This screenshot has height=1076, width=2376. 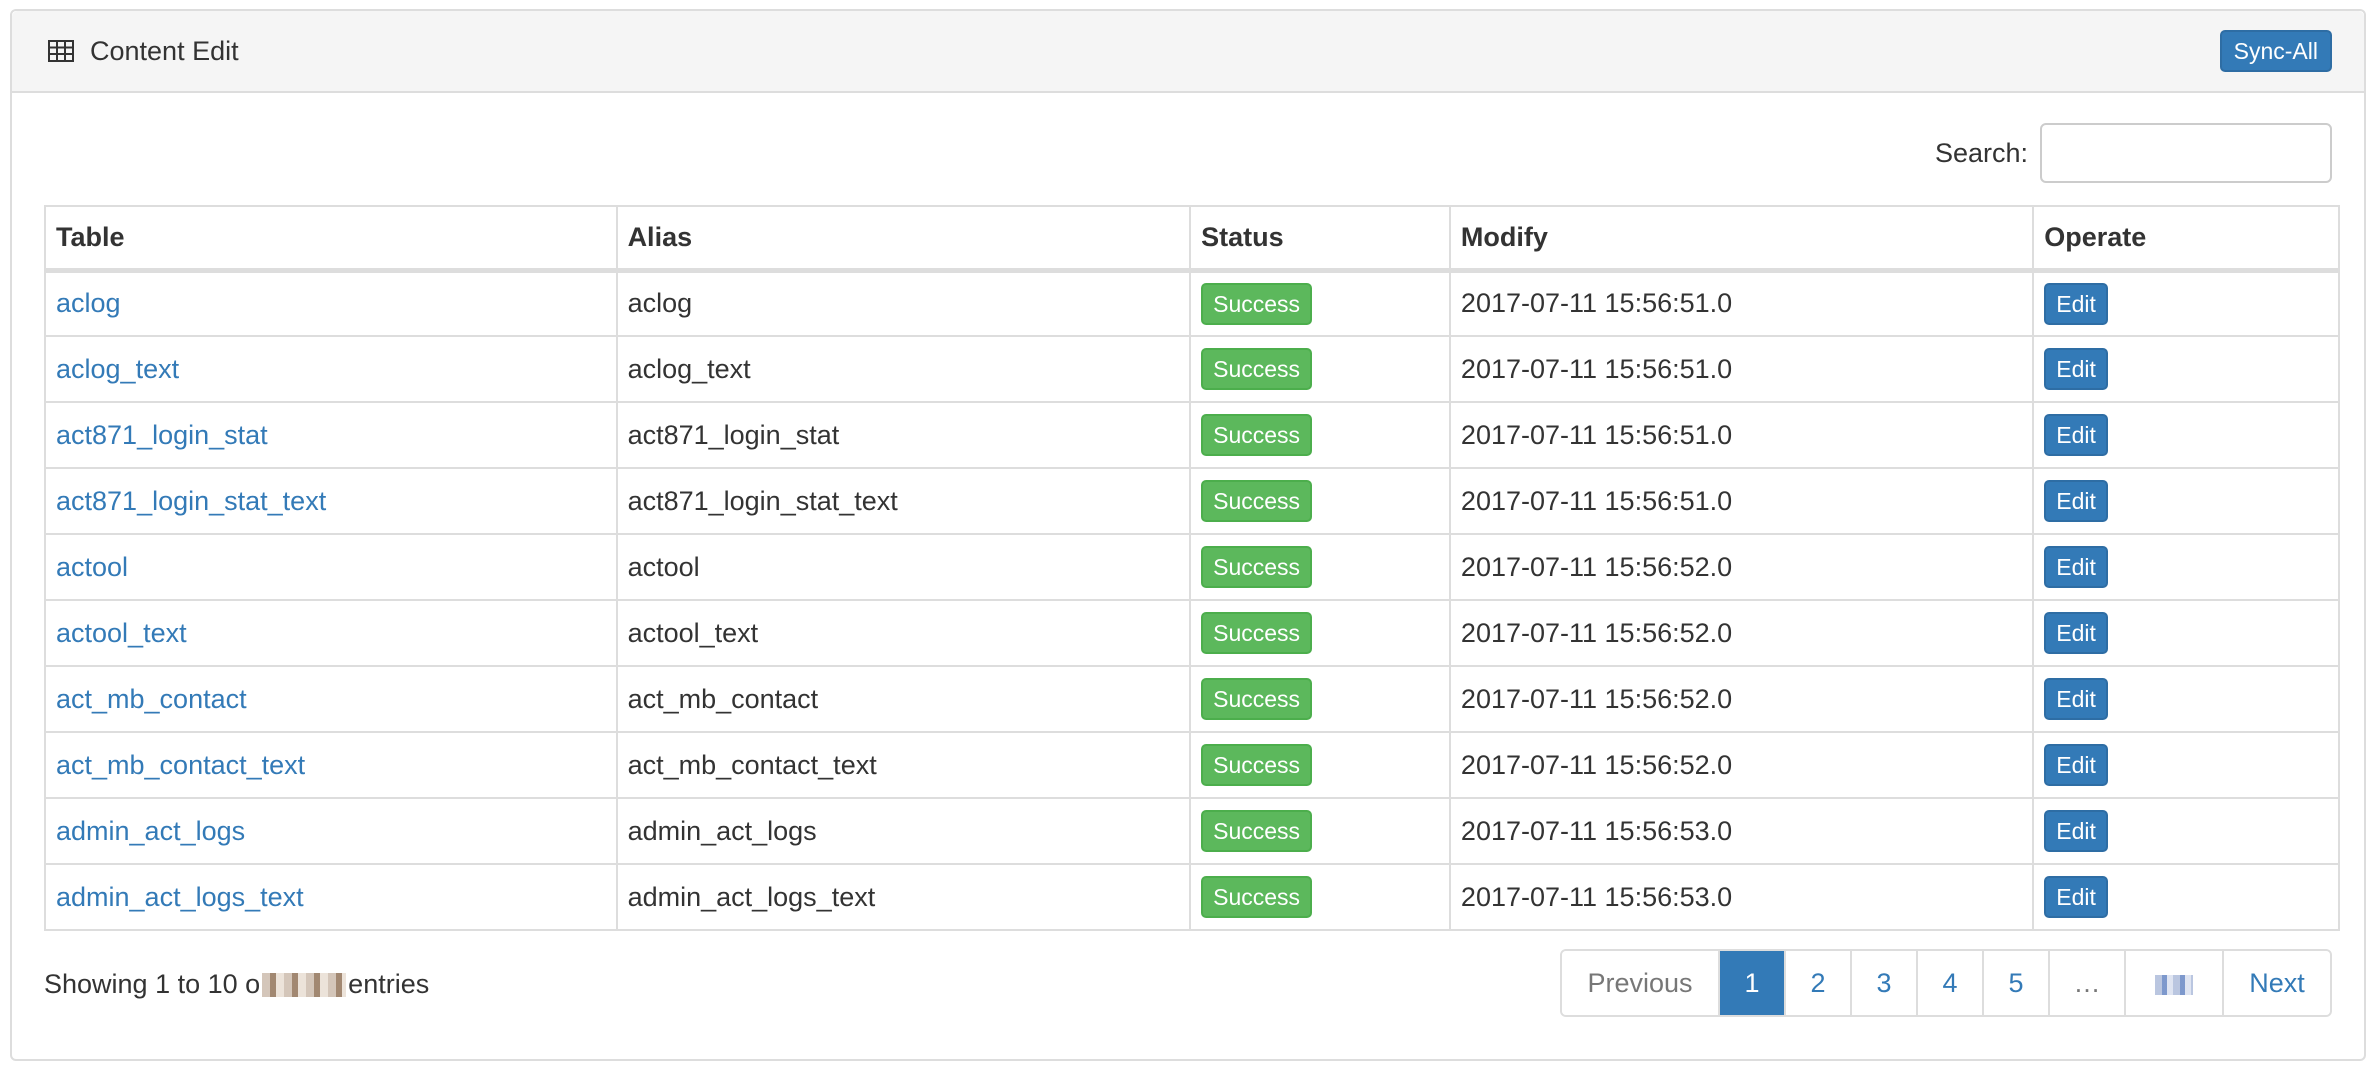 I want to click on alias-cell: actool, so click(x=903, y=567).